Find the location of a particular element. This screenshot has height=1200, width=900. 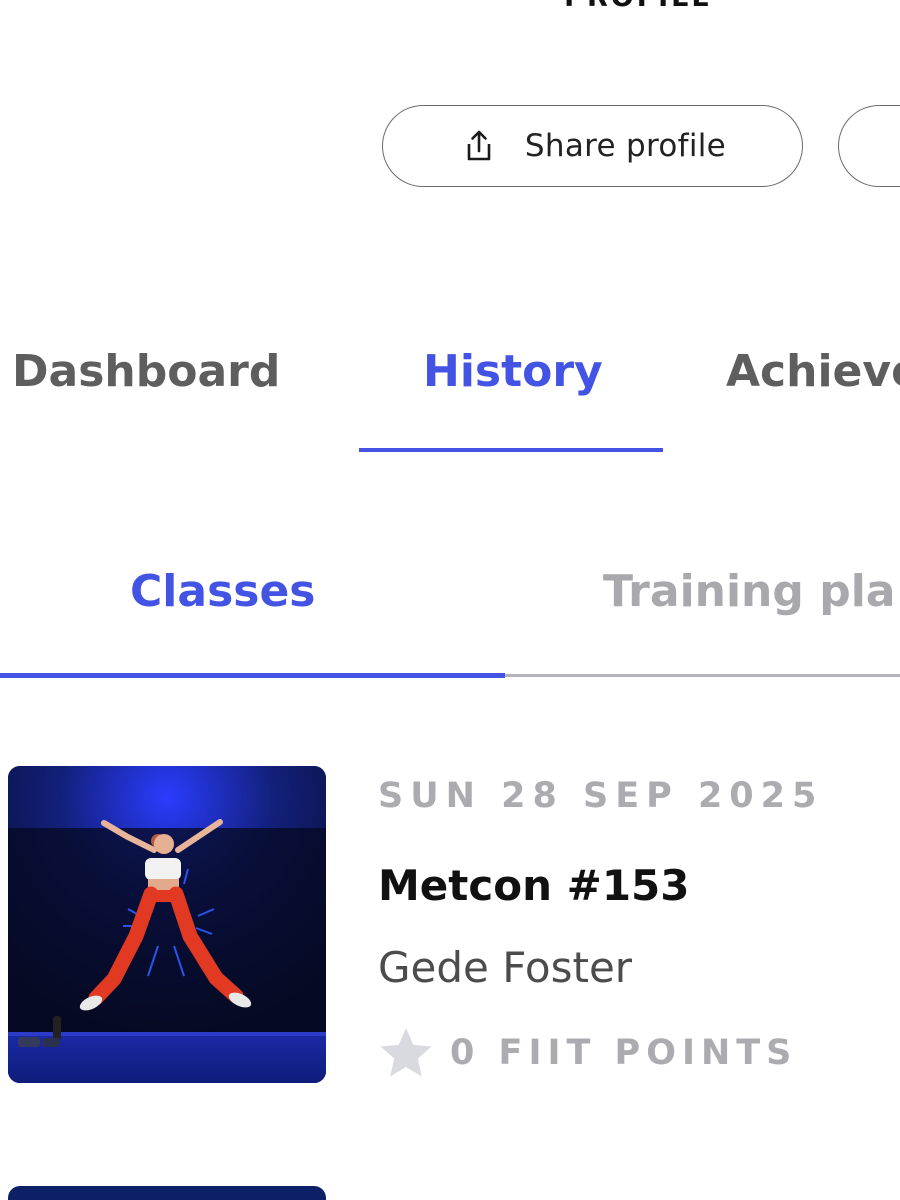

share-profile-button: Share profile is located at coordinates (592, 146).